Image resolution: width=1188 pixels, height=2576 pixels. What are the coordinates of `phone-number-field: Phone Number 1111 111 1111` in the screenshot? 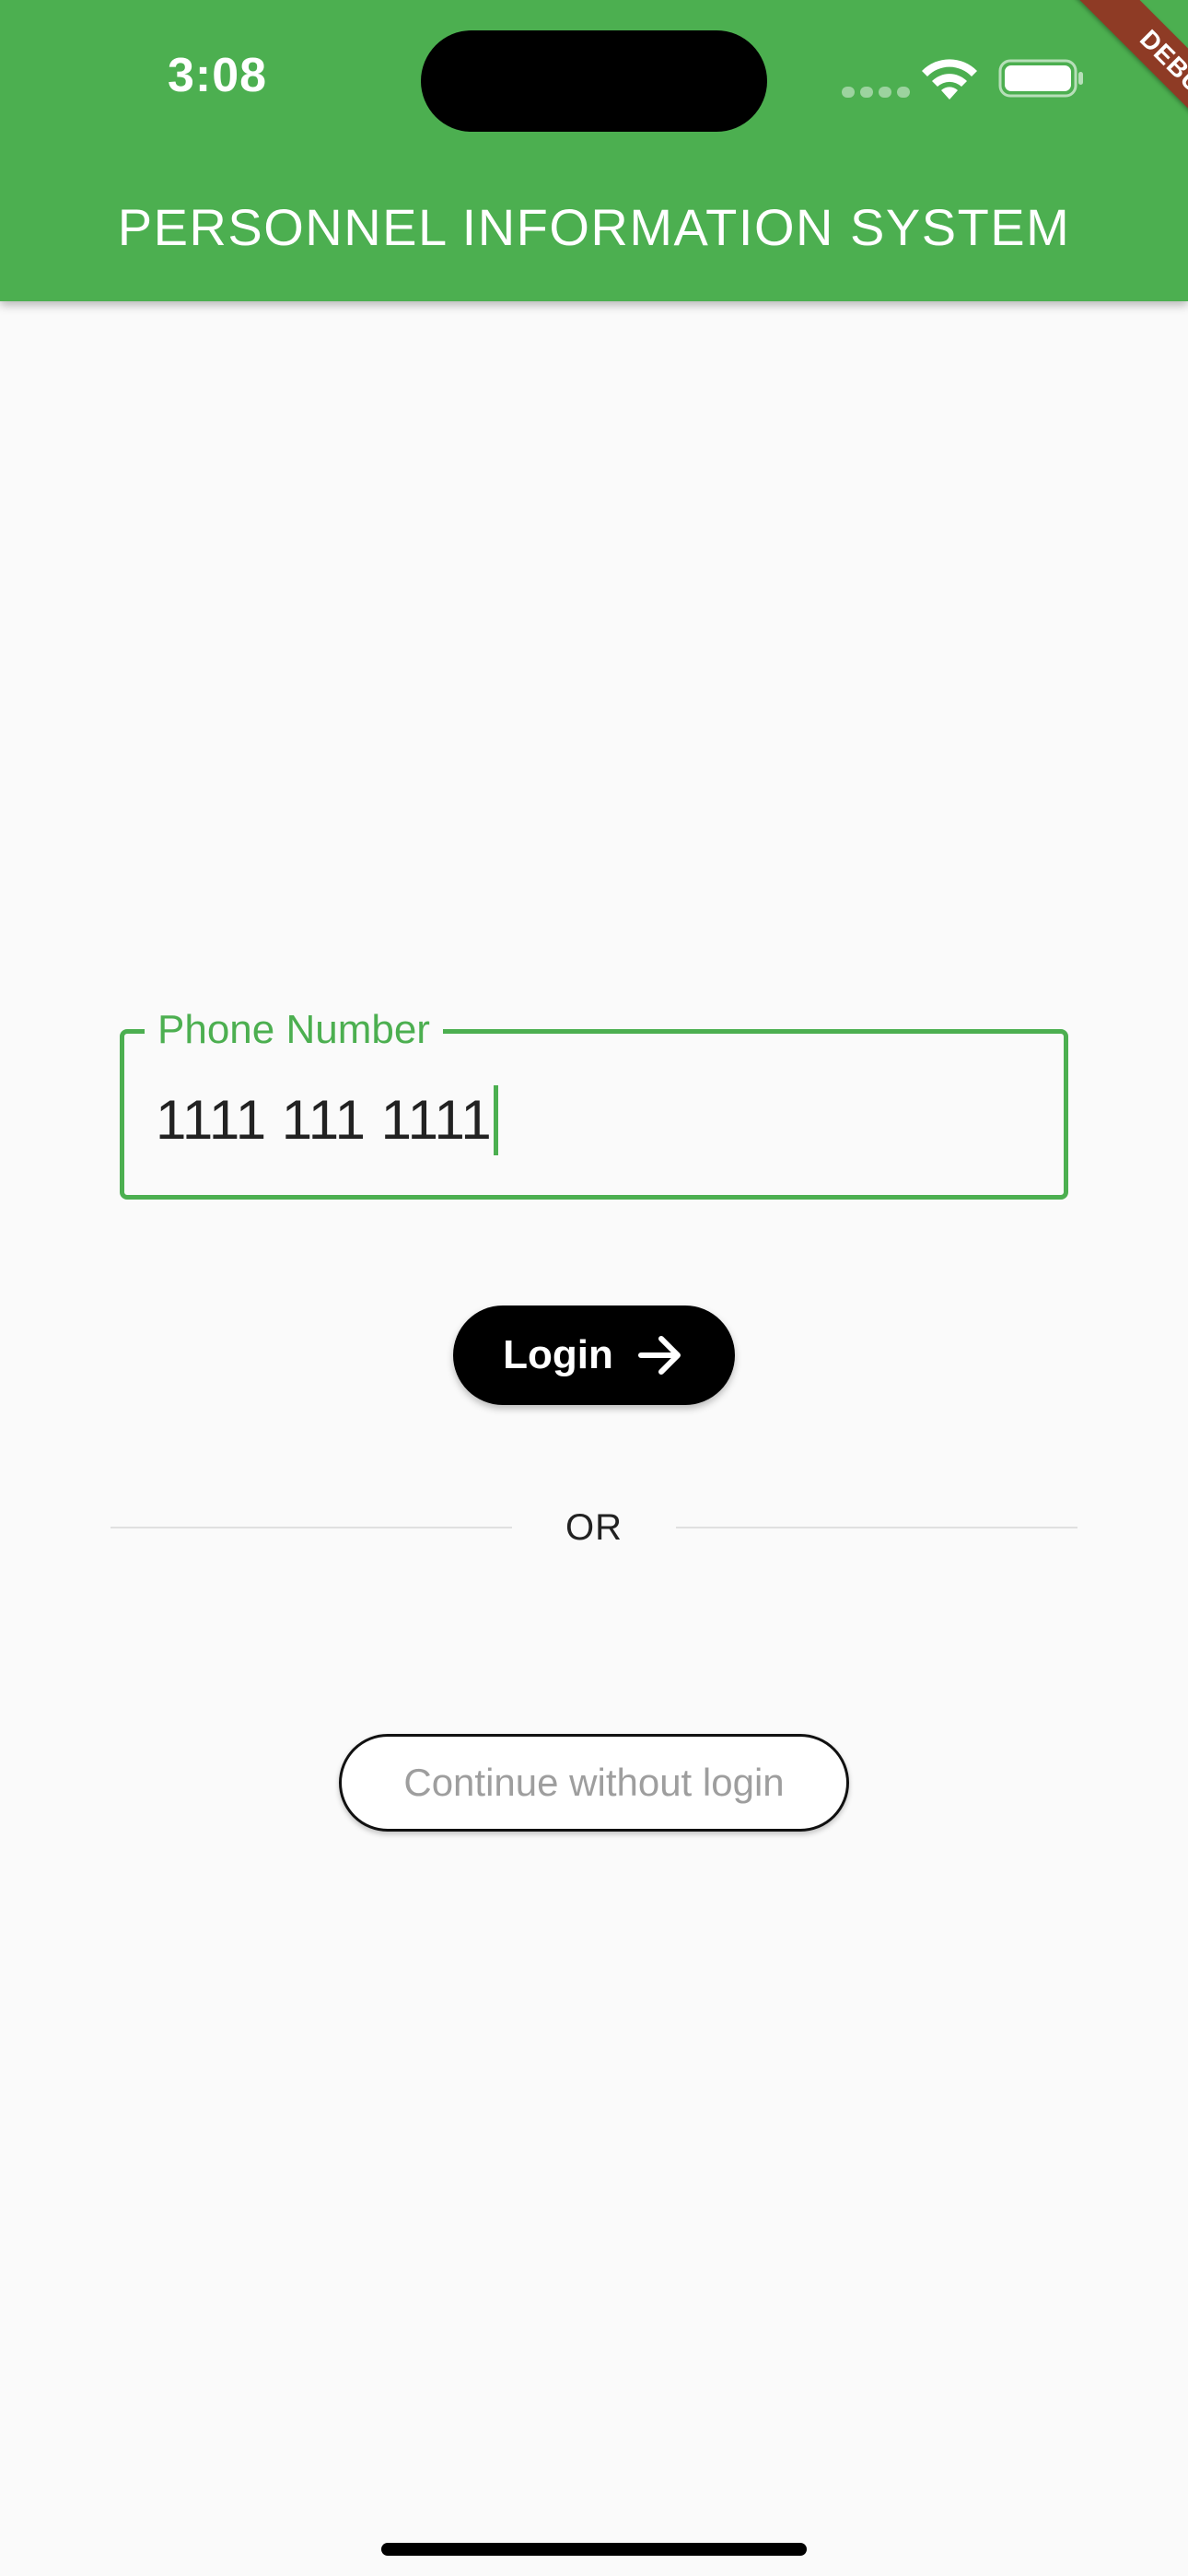 It's located at (594, 1103).